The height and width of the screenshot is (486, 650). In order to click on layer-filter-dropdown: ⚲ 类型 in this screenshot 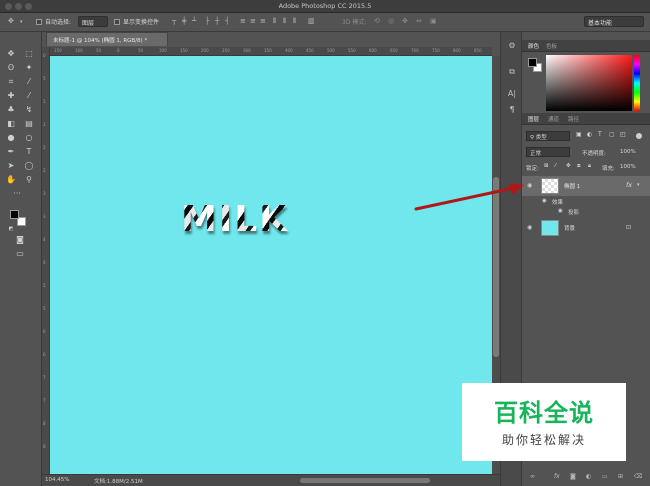, I will do `click(548, 136)`.